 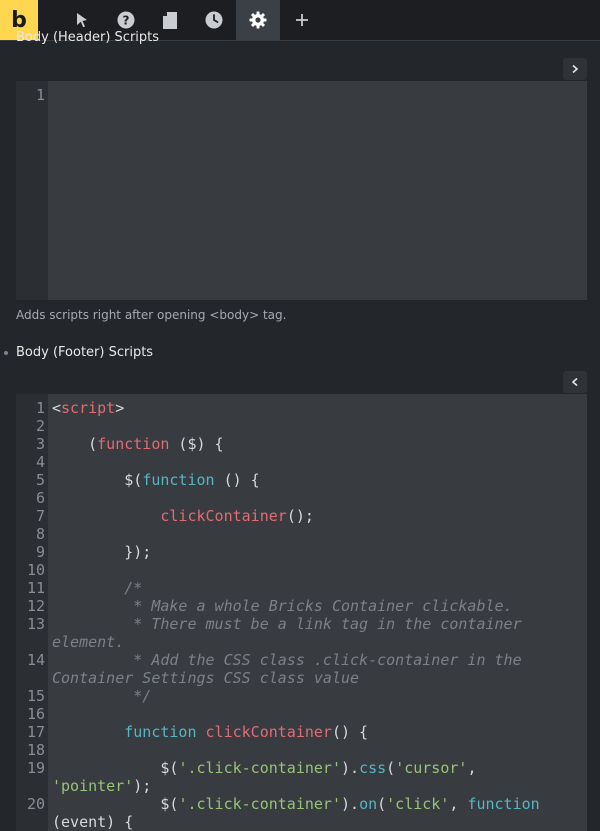 I want to click on line-number: 18, so click(x=35, y=750).